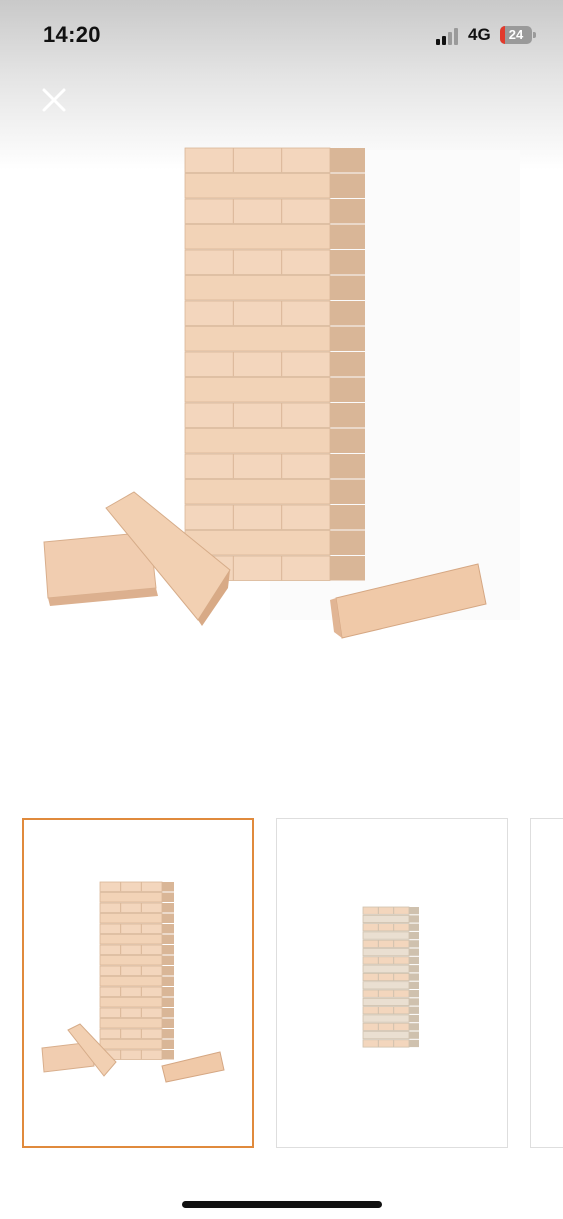 The height and width of the screenshot is (1219, 563). I want to click on close-icon, so click(54, 100).